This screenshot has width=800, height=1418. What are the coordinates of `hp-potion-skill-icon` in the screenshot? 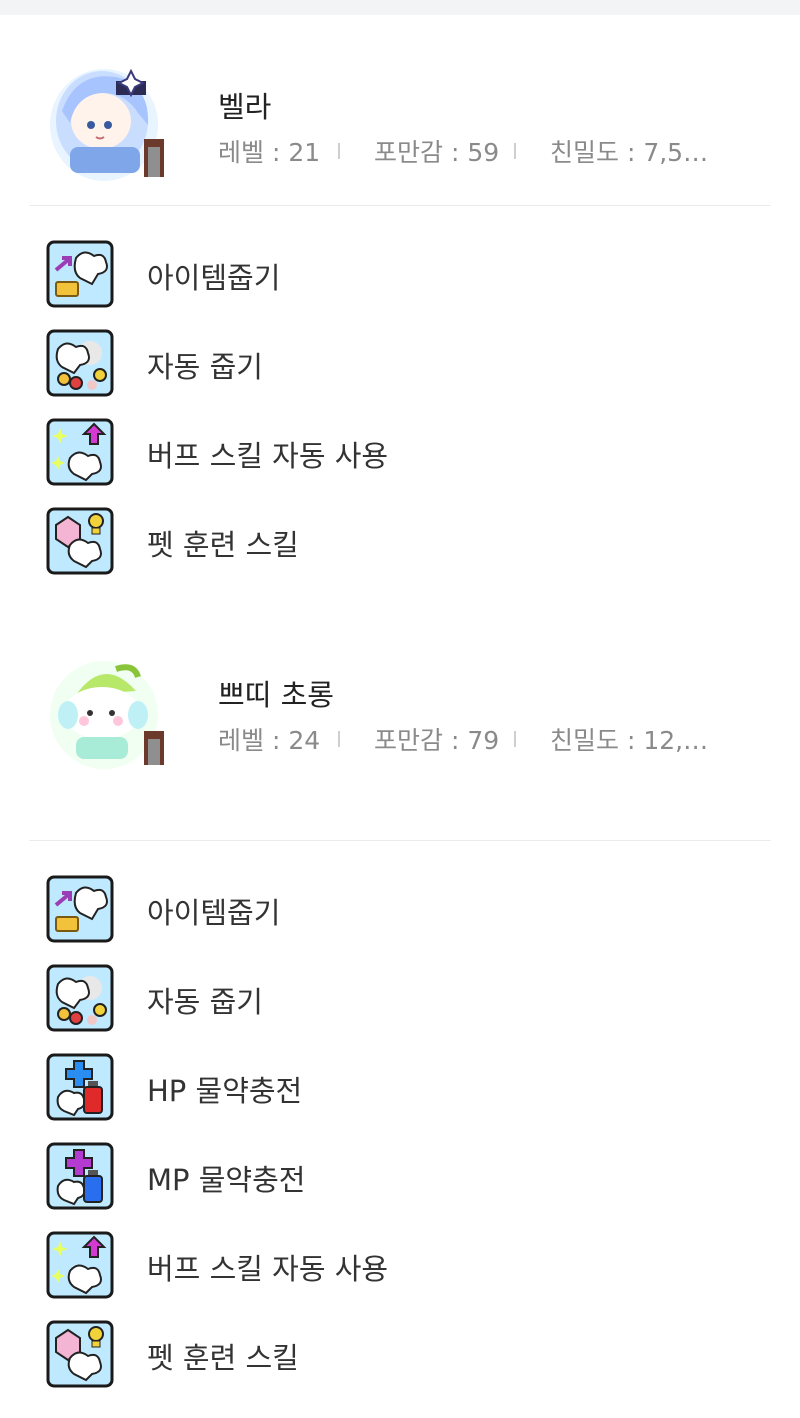 It's located at (80, 1087).